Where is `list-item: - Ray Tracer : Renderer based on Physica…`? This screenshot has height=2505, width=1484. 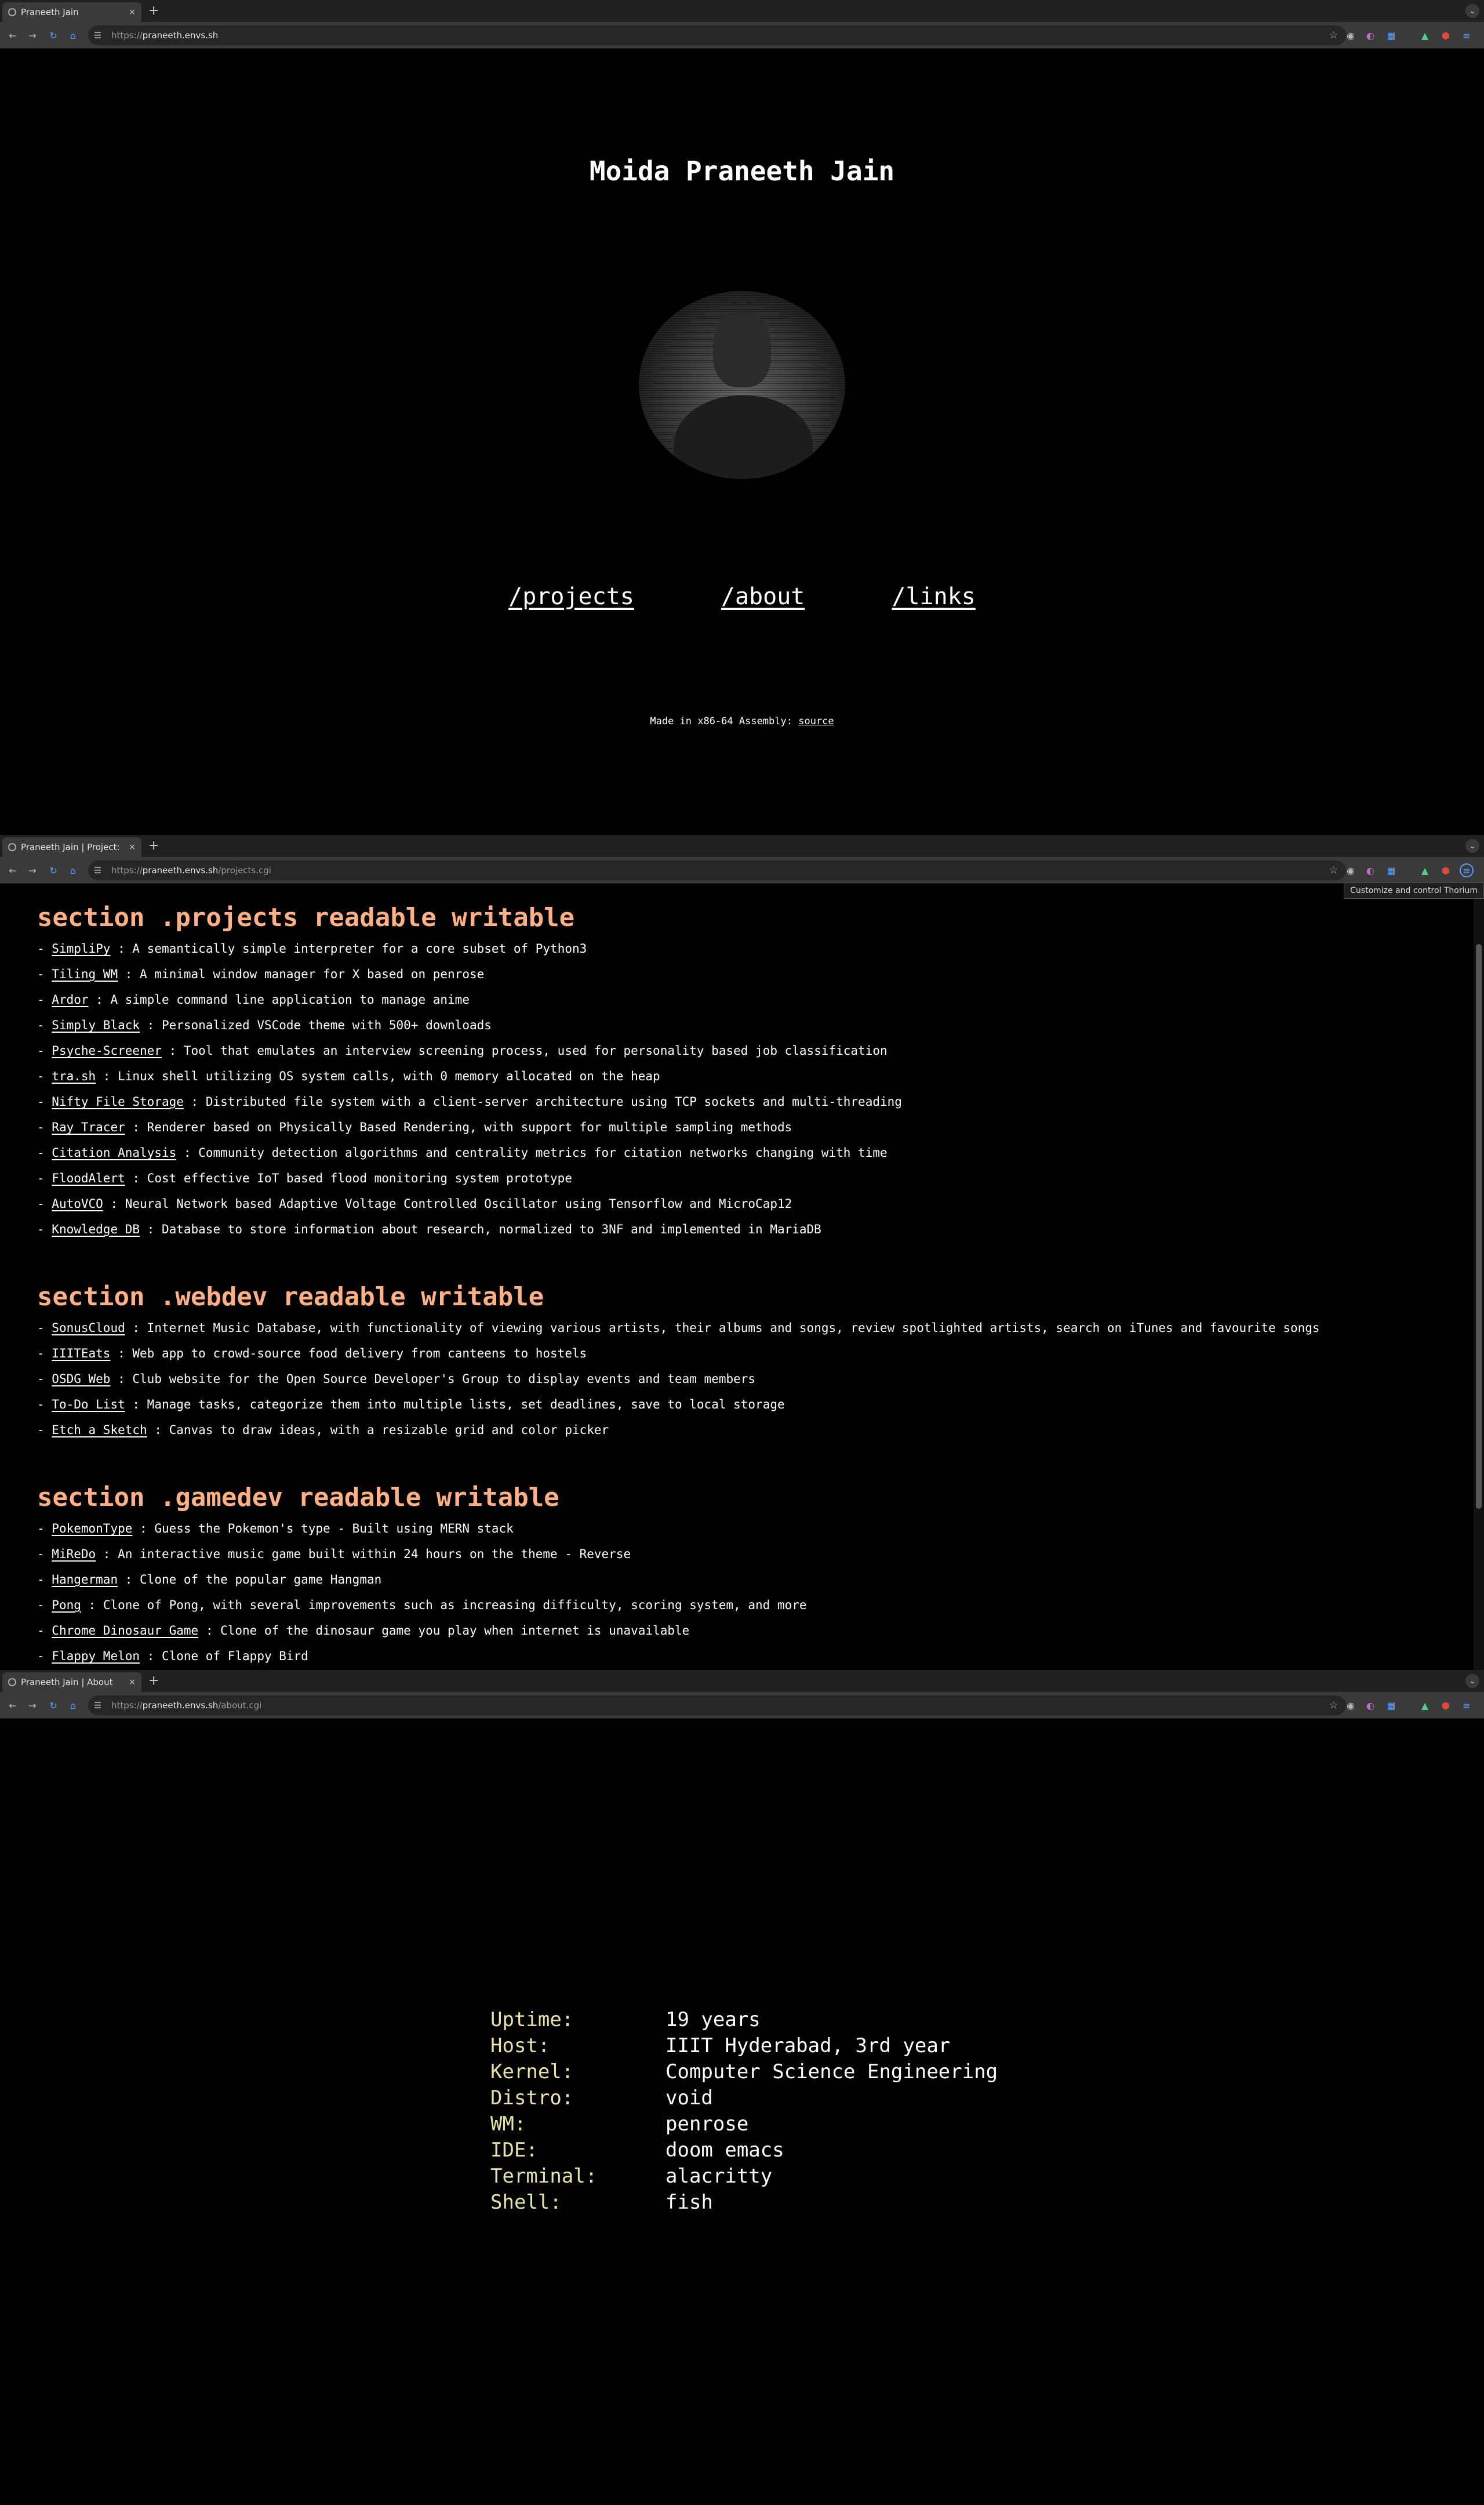 list-item: - Ray Tracer : Renderer based on Physica… is located at coordinates (733, 1127).